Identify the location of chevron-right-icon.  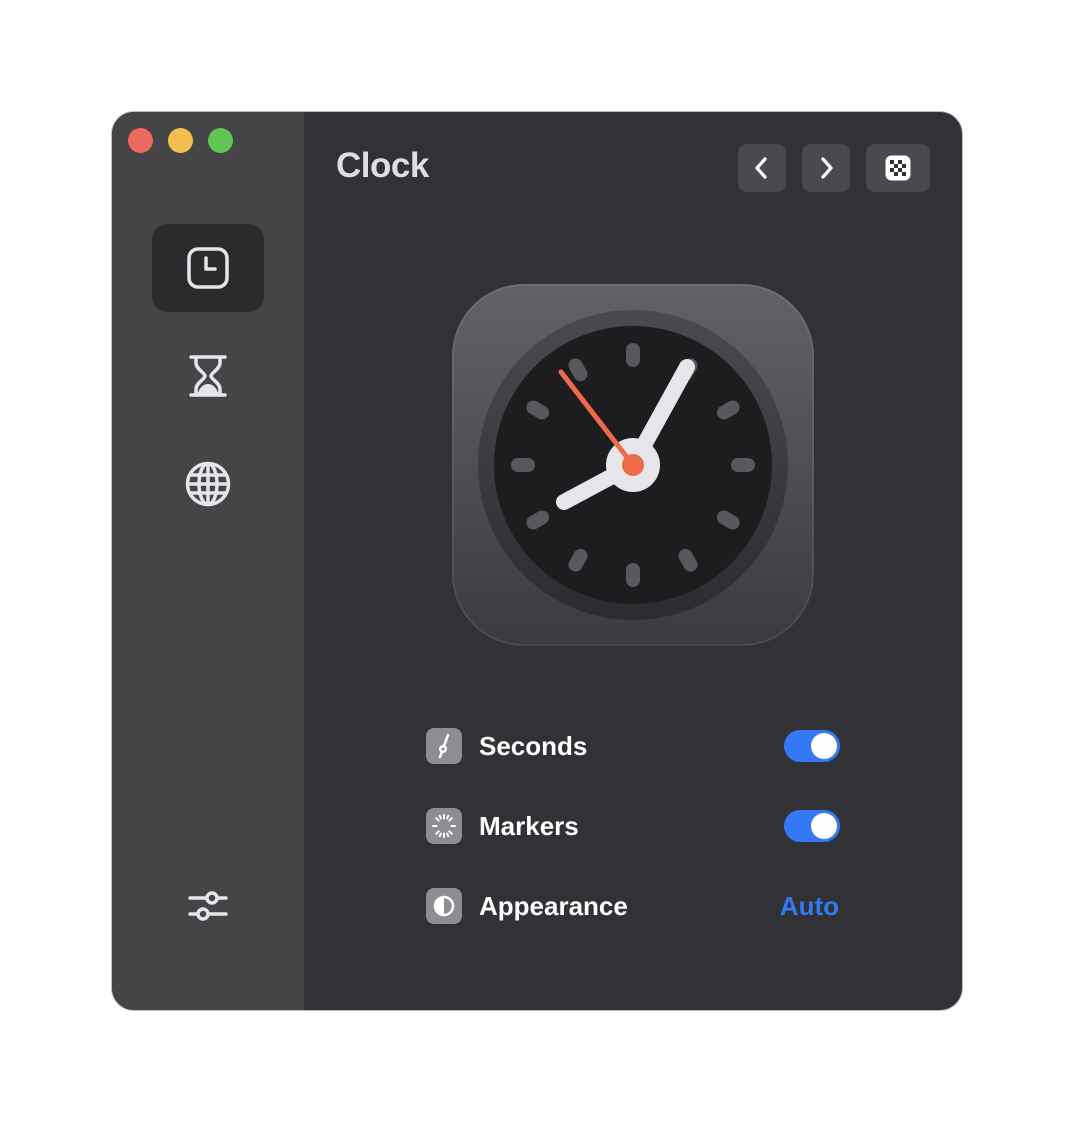
(827, 168).